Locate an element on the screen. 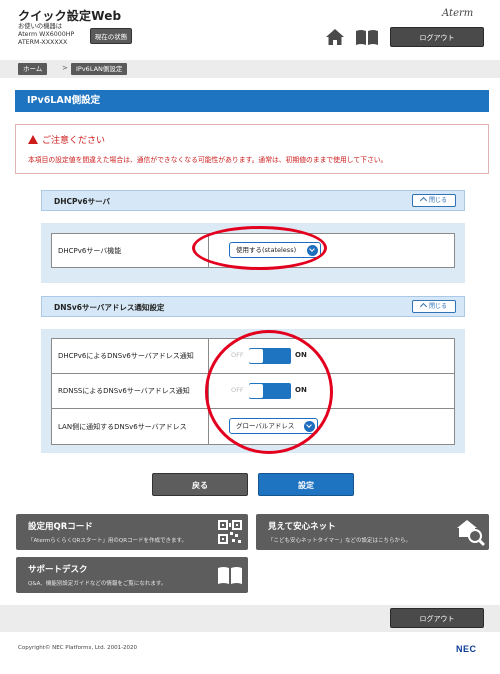 The image size is (500, 674). safe-net-tile-title: 見えて安心ネット is located at coordinates (302, 527).